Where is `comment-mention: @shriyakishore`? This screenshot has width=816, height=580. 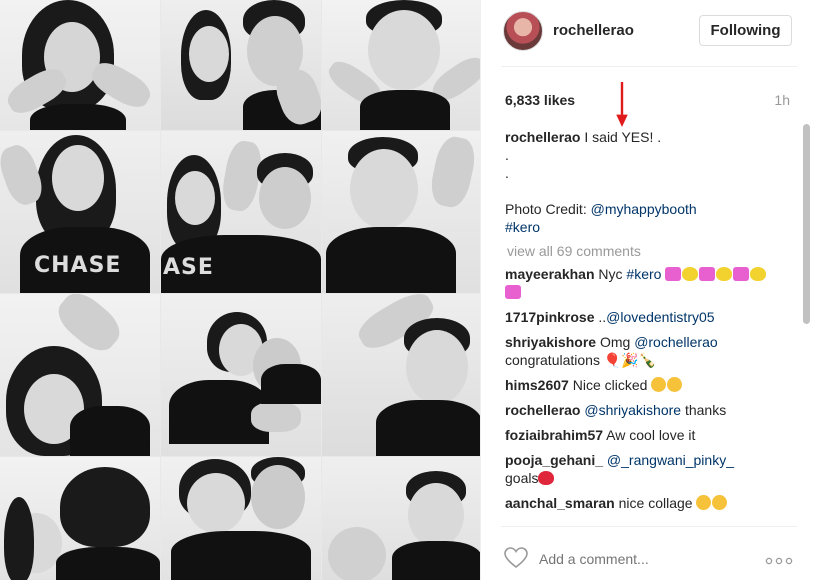 comment-mention: @shriyakishore is located at coordinates (632, 410).